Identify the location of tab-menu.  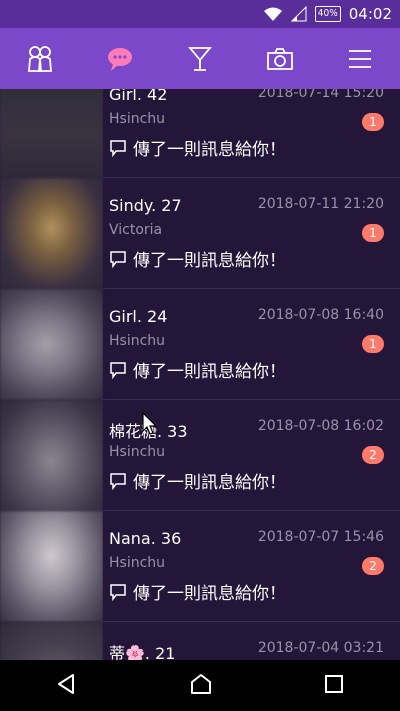
(360, 59).